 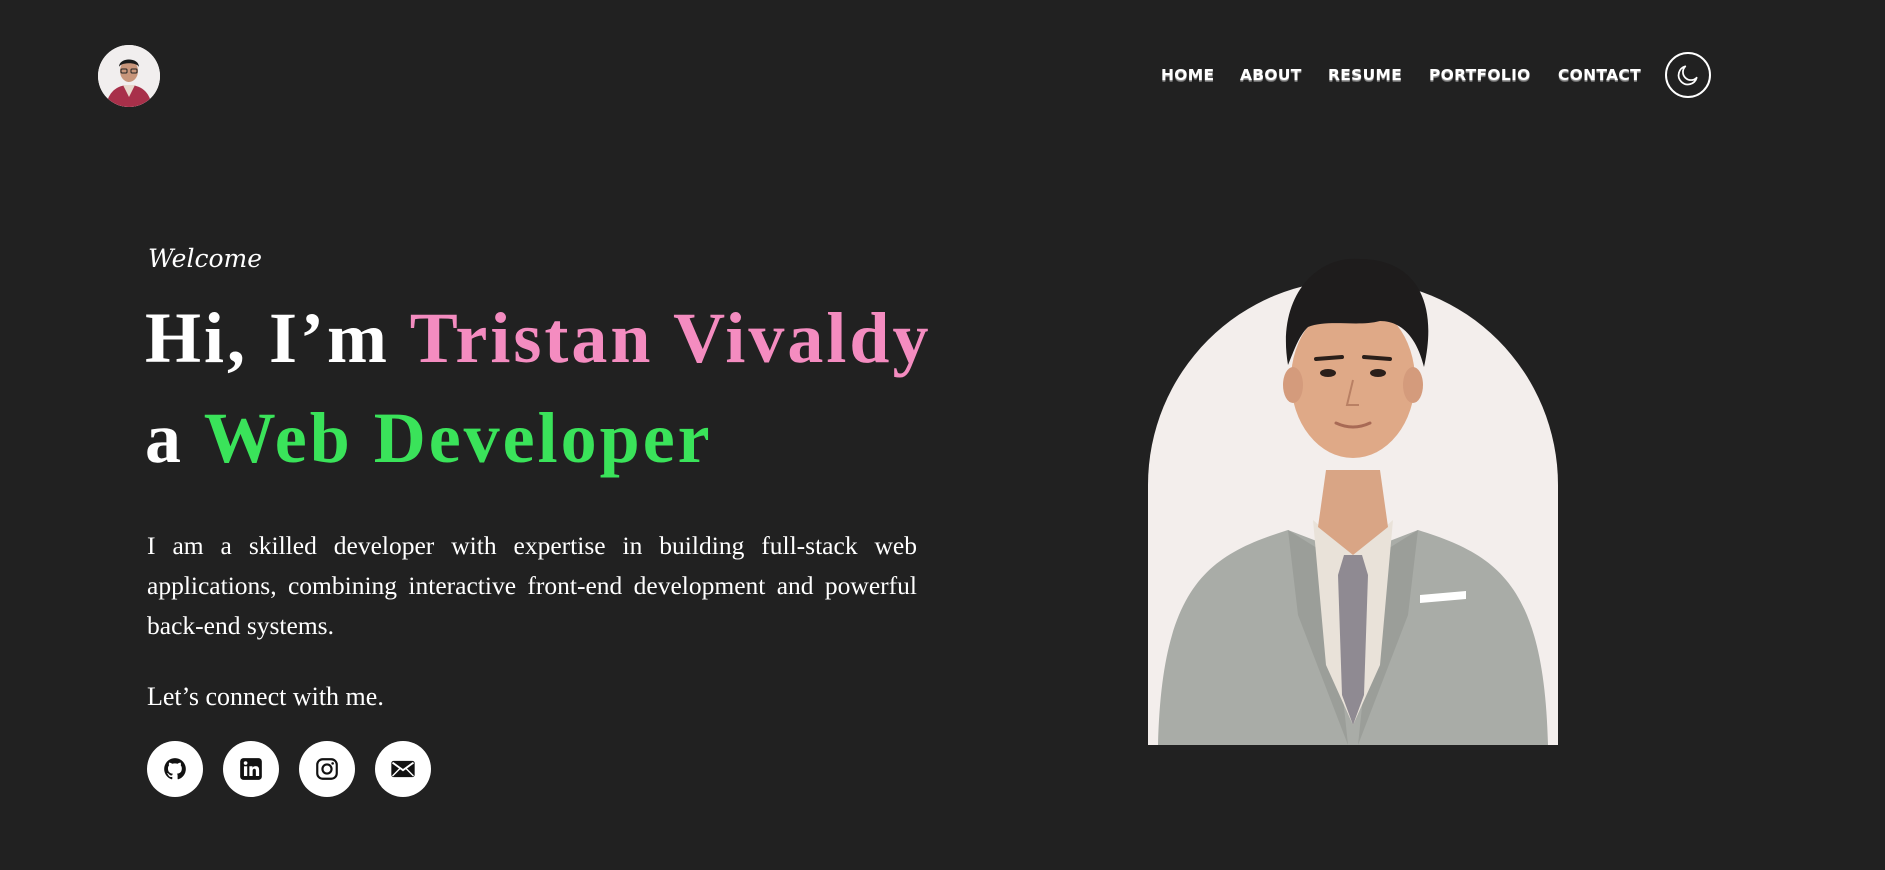 What do you see at coordinates (205, 258) in the screenshot?
I see `welcome-text: Welcome` at bounding box center [205, 258].